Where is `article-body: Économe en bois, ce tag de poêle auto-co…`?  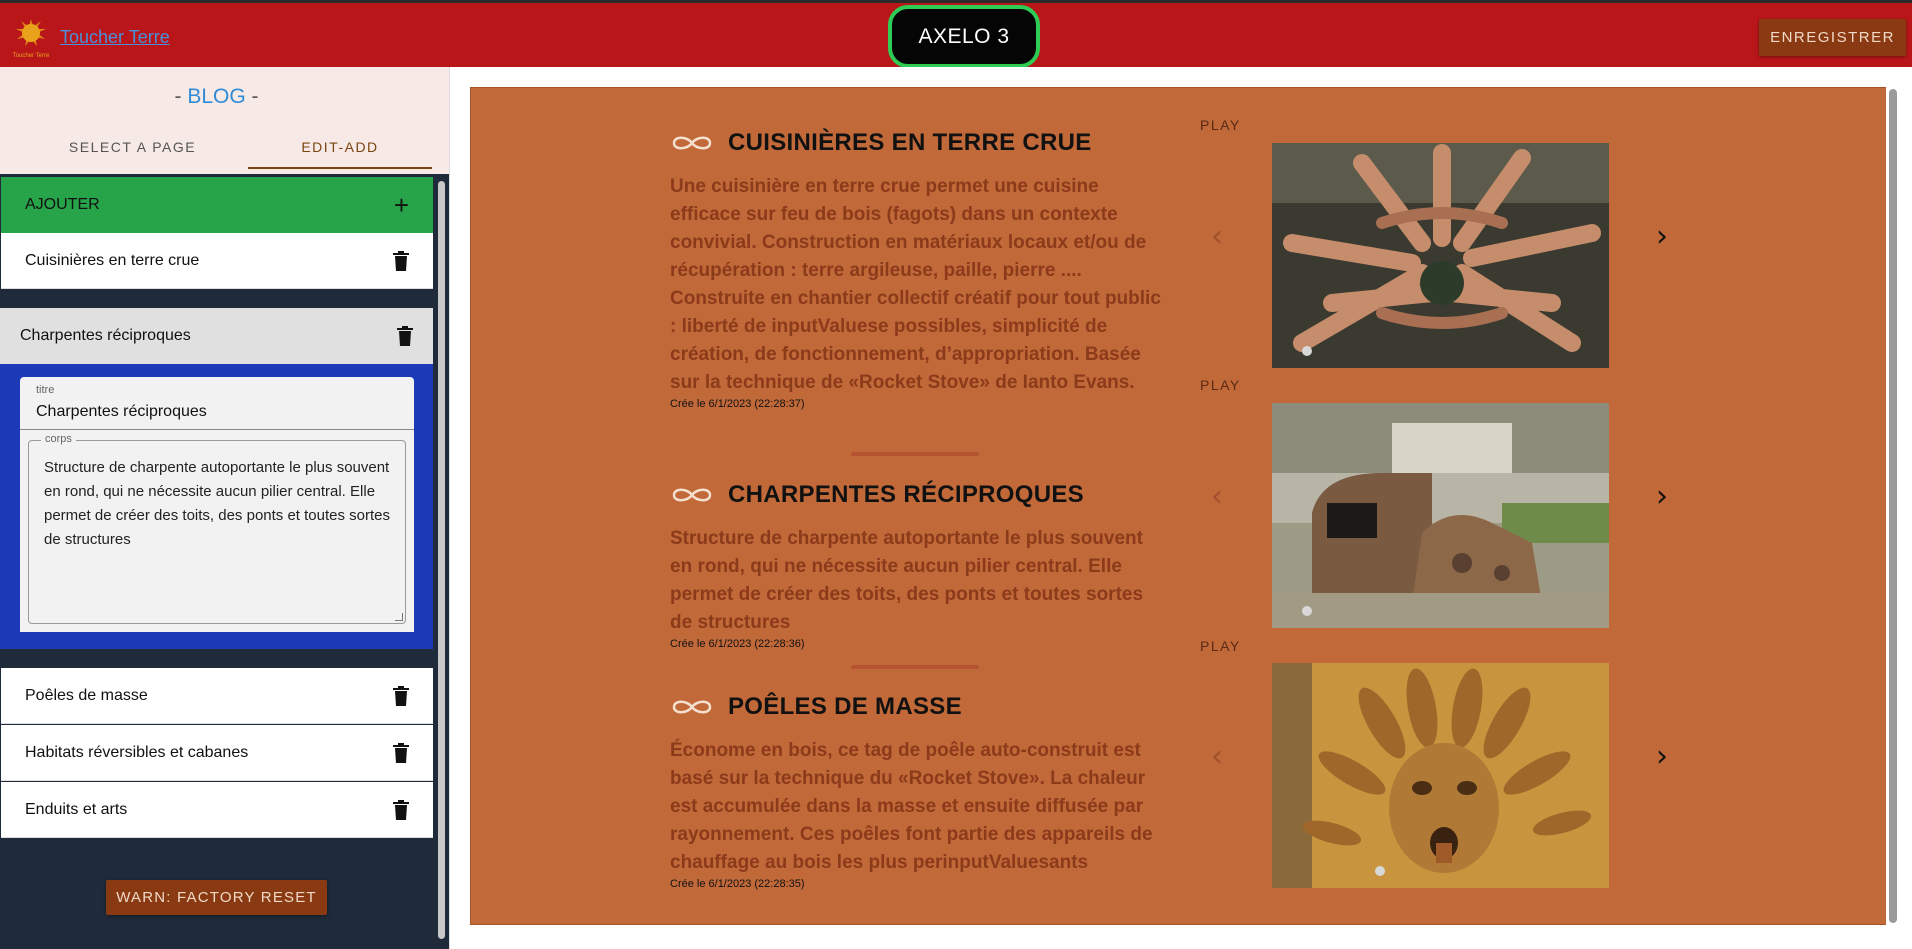
article-body: Économe en bois, ce tag de poêle auto-co… is located at coordinates (911, 806).